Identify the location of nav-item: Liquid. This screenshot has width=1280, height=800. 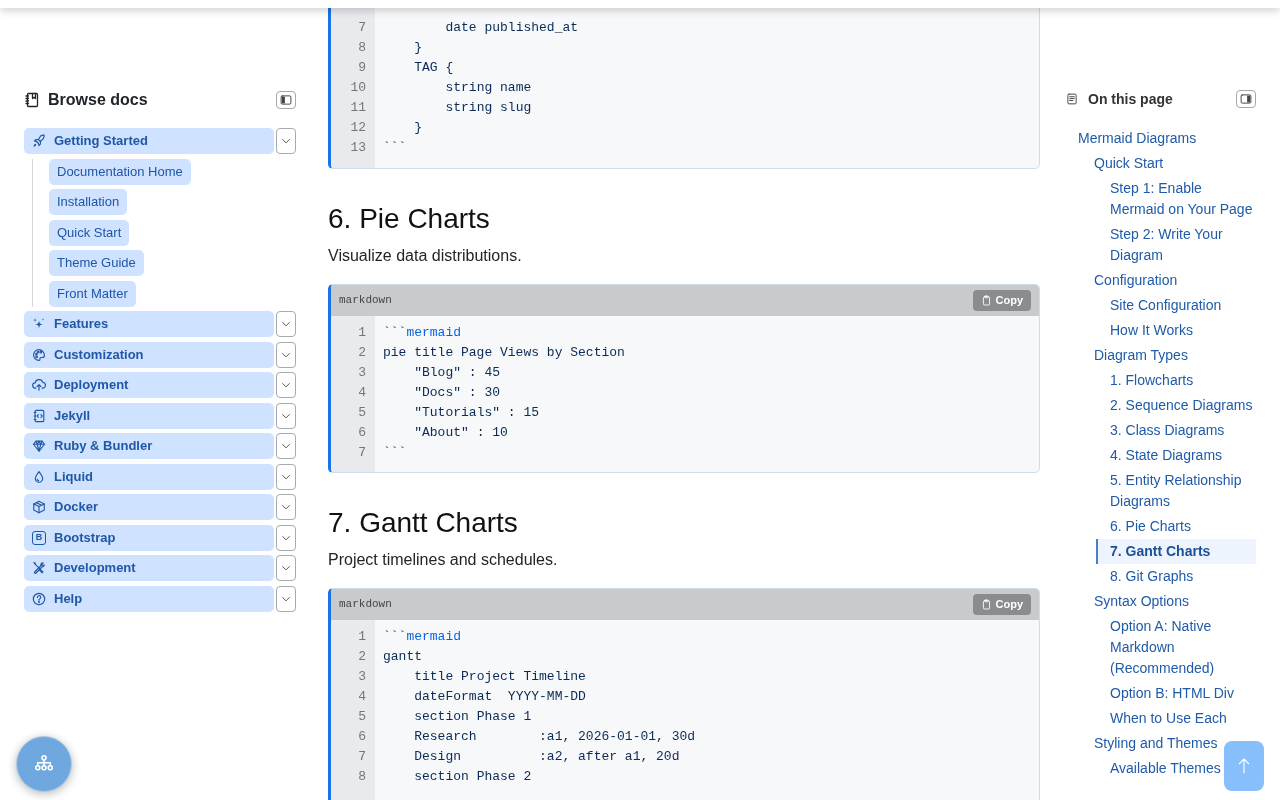
(149, 476).